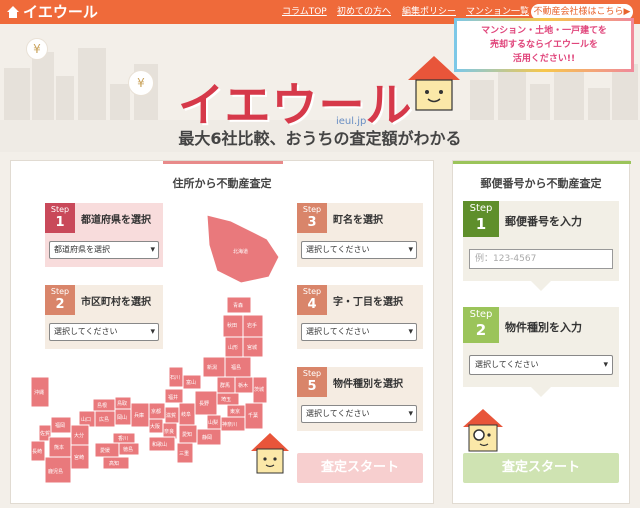  I want to click on map-label-kumamoto: 熊本, so click(59, 447).